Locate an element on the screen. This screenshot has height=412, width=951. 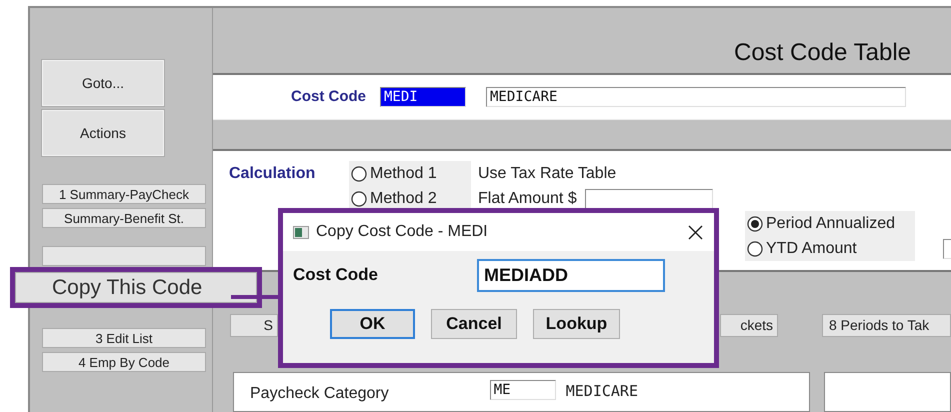
report-button: 3 Edit List is located at coordinates (124, 338).